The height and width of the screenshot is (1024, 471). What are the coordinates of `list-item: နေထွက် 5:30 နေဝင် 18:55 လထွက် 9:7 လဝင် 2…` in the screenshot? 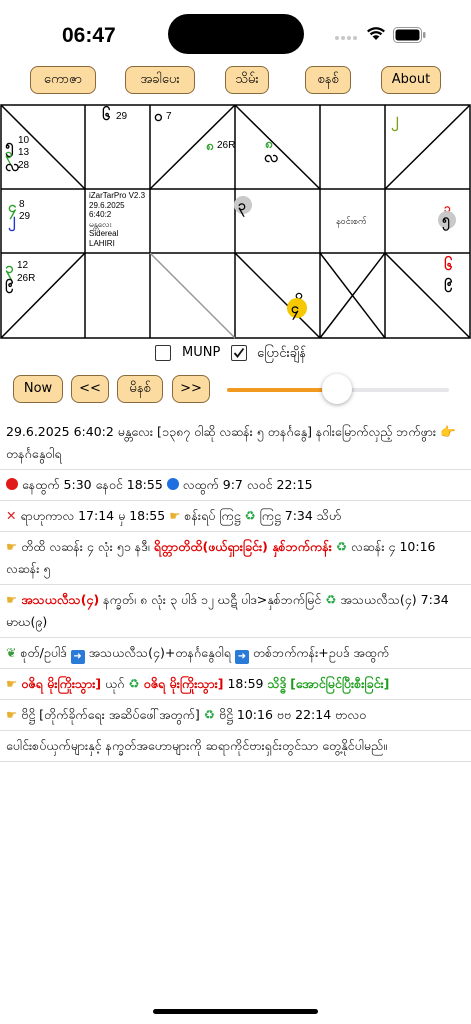 It's located at (235, 485).